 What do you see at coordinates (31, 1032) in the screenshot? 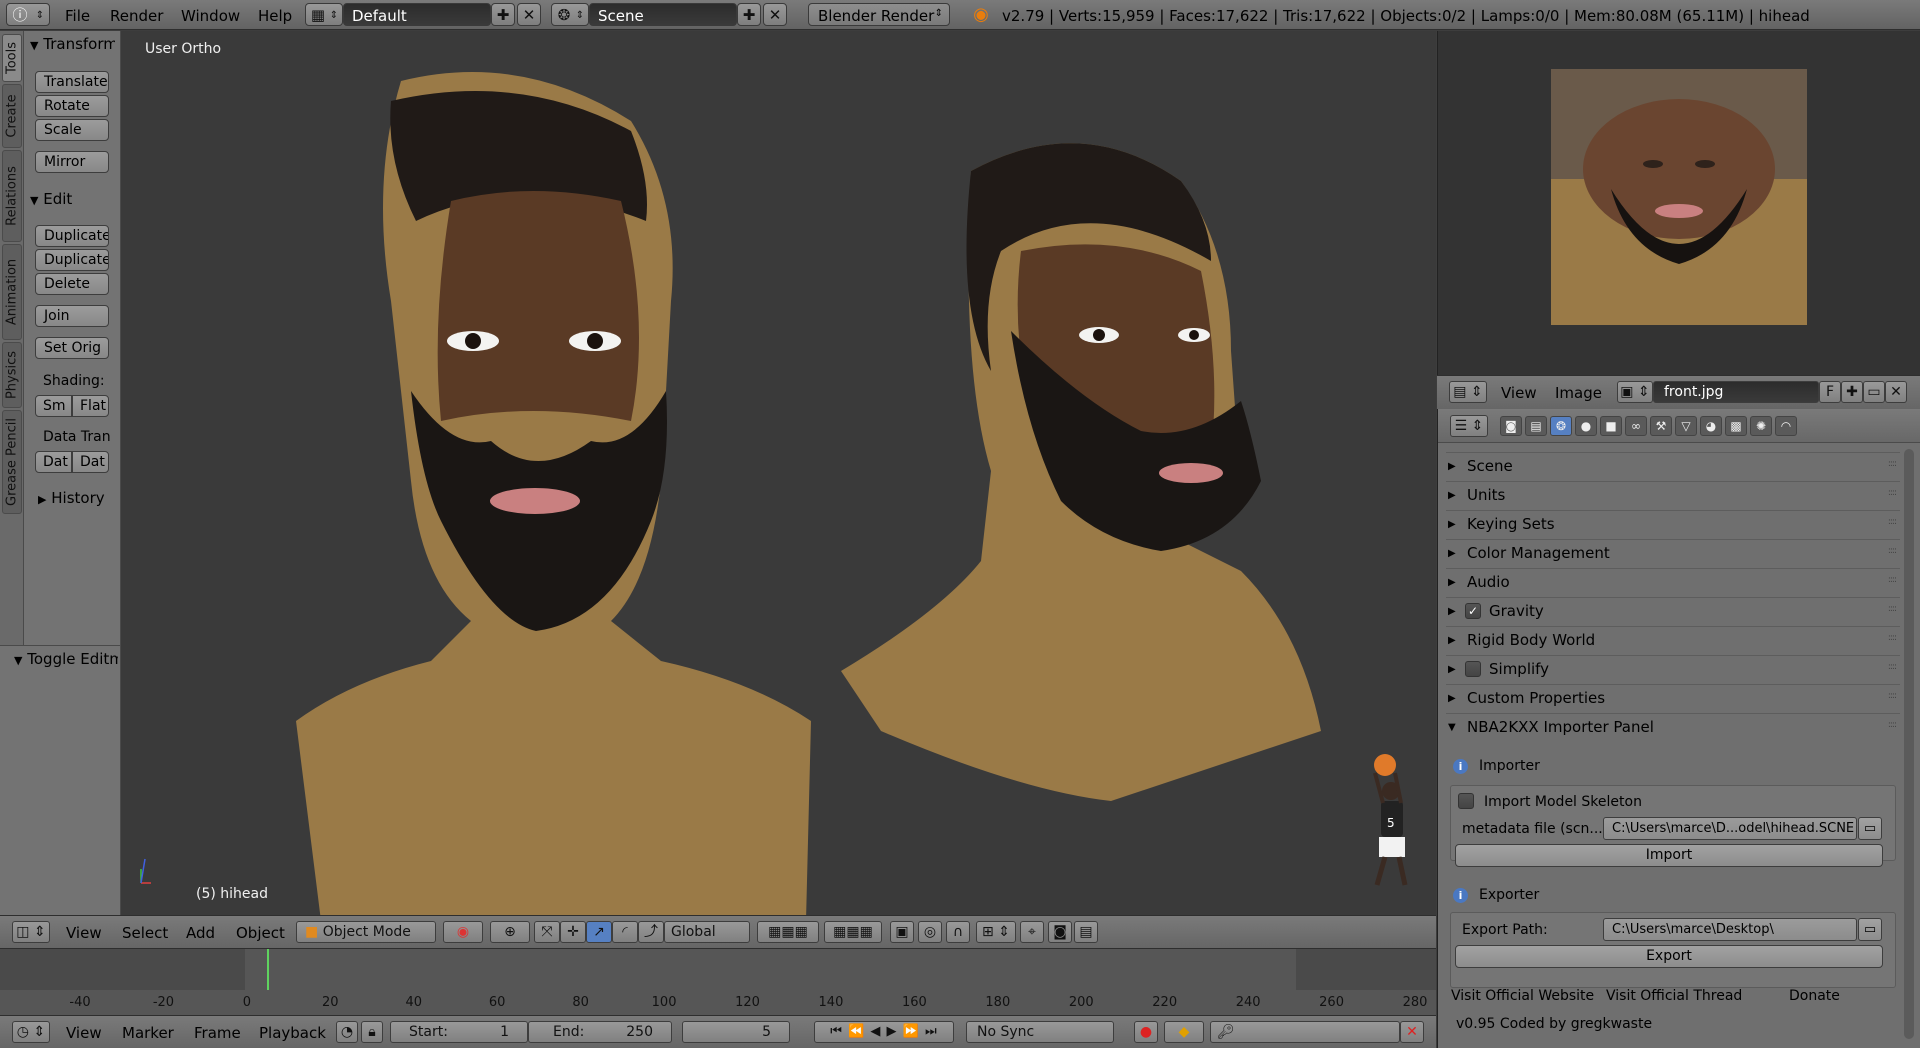
I see `timeline-editor-type-button: ◷ ⇕` at bounding box center [31, 1032].